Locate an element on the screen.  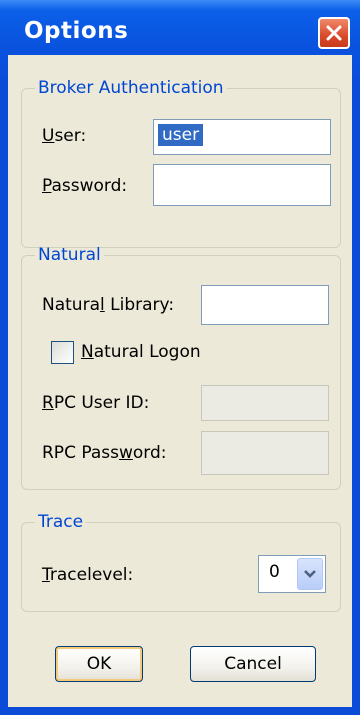
trace-legend: Trace is located at coordinates (61, 522).